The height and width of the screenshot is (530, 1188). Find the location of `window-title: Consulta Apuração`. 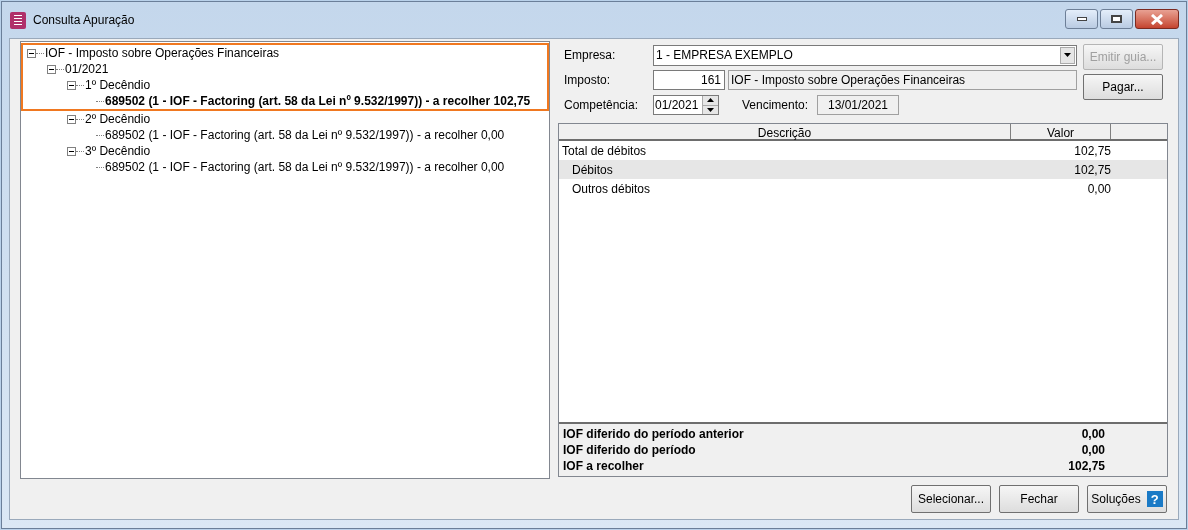

window-title: Consulta Apuração is located at coordinates (84, 20).